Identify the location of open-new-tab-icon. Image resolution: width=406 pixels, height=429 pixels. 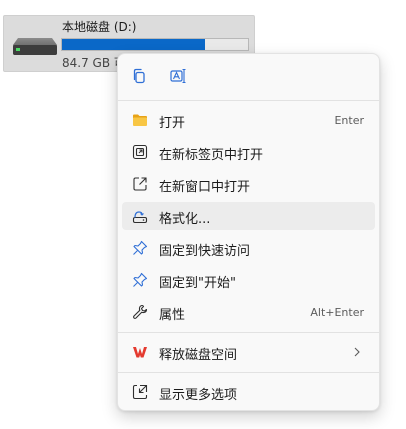
(140, 152).